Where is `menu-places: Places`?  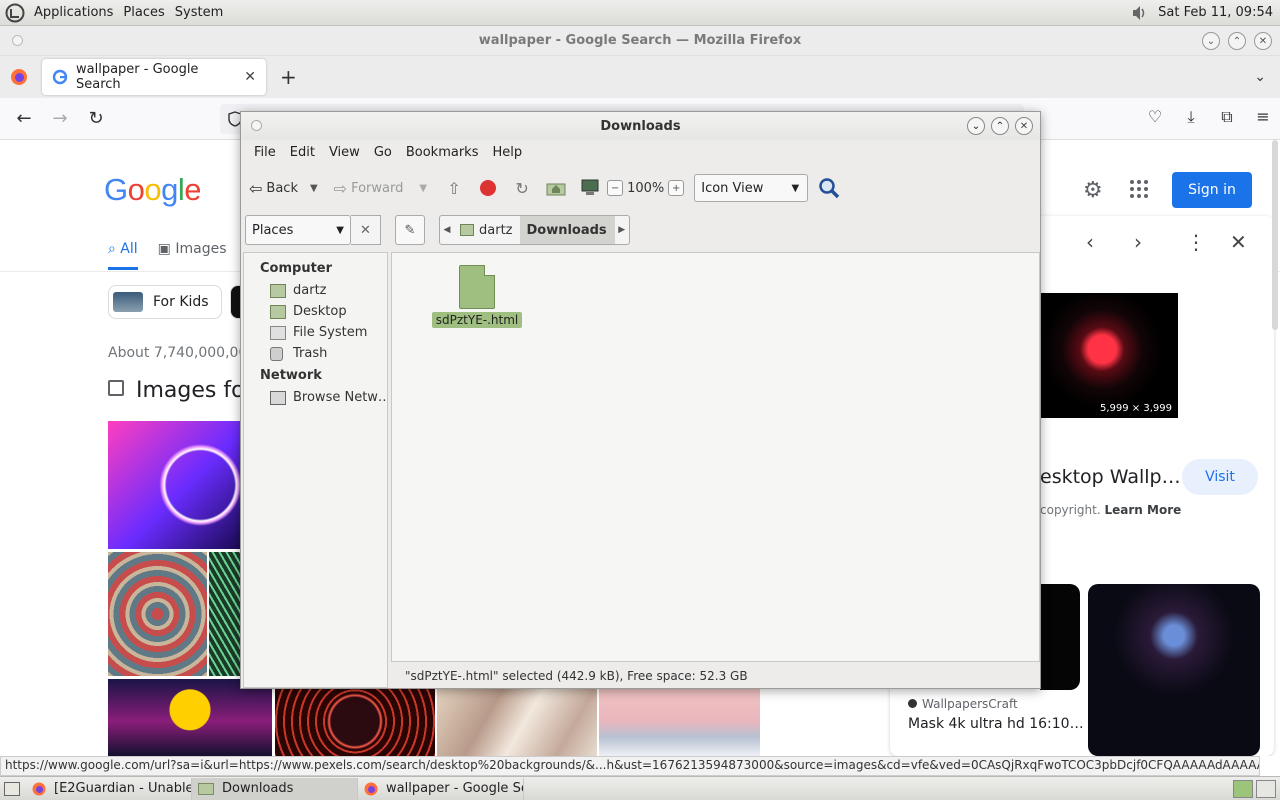 menu-places: Places is located at coordinates (143, 12).